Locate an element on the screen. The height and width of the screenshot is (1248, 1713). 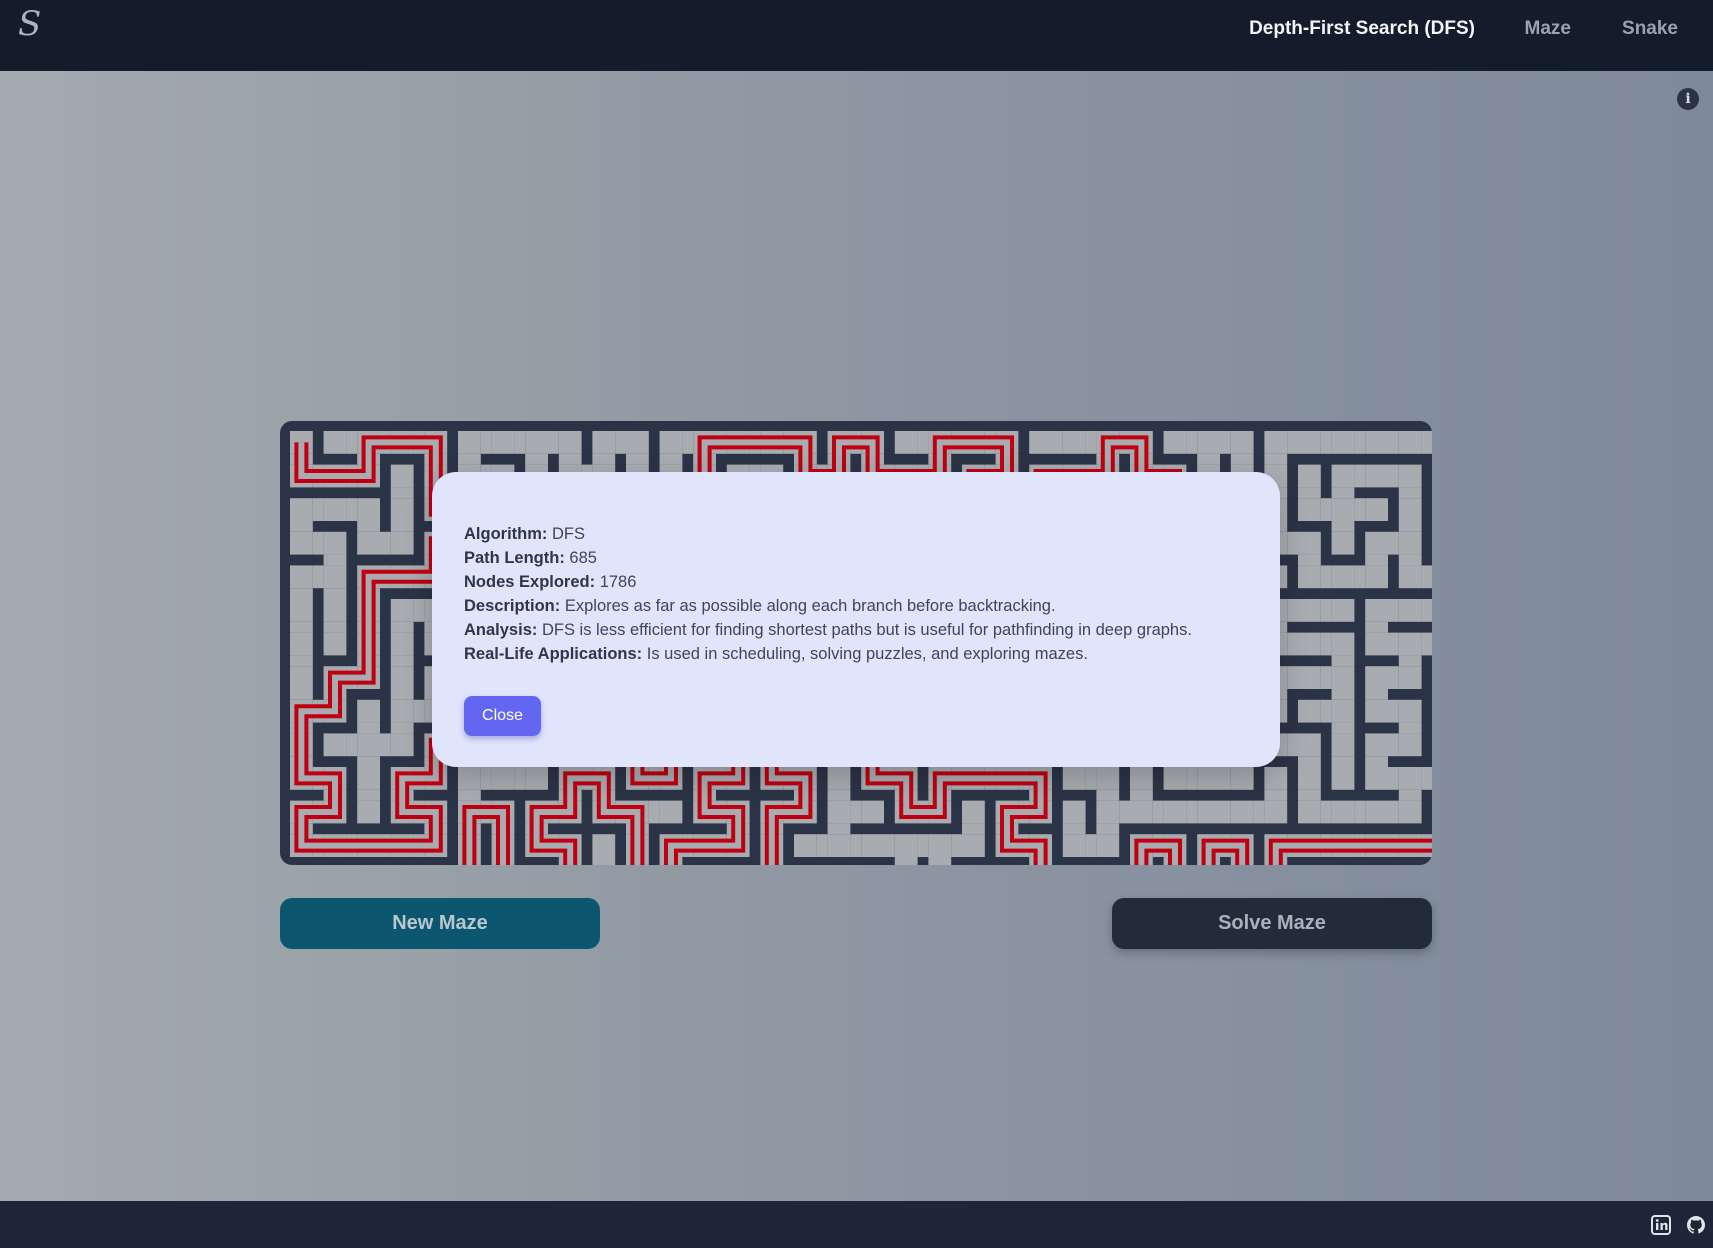
algorithm-title: Depth-First Search (DFS) is located at coordinates (1362, 29).